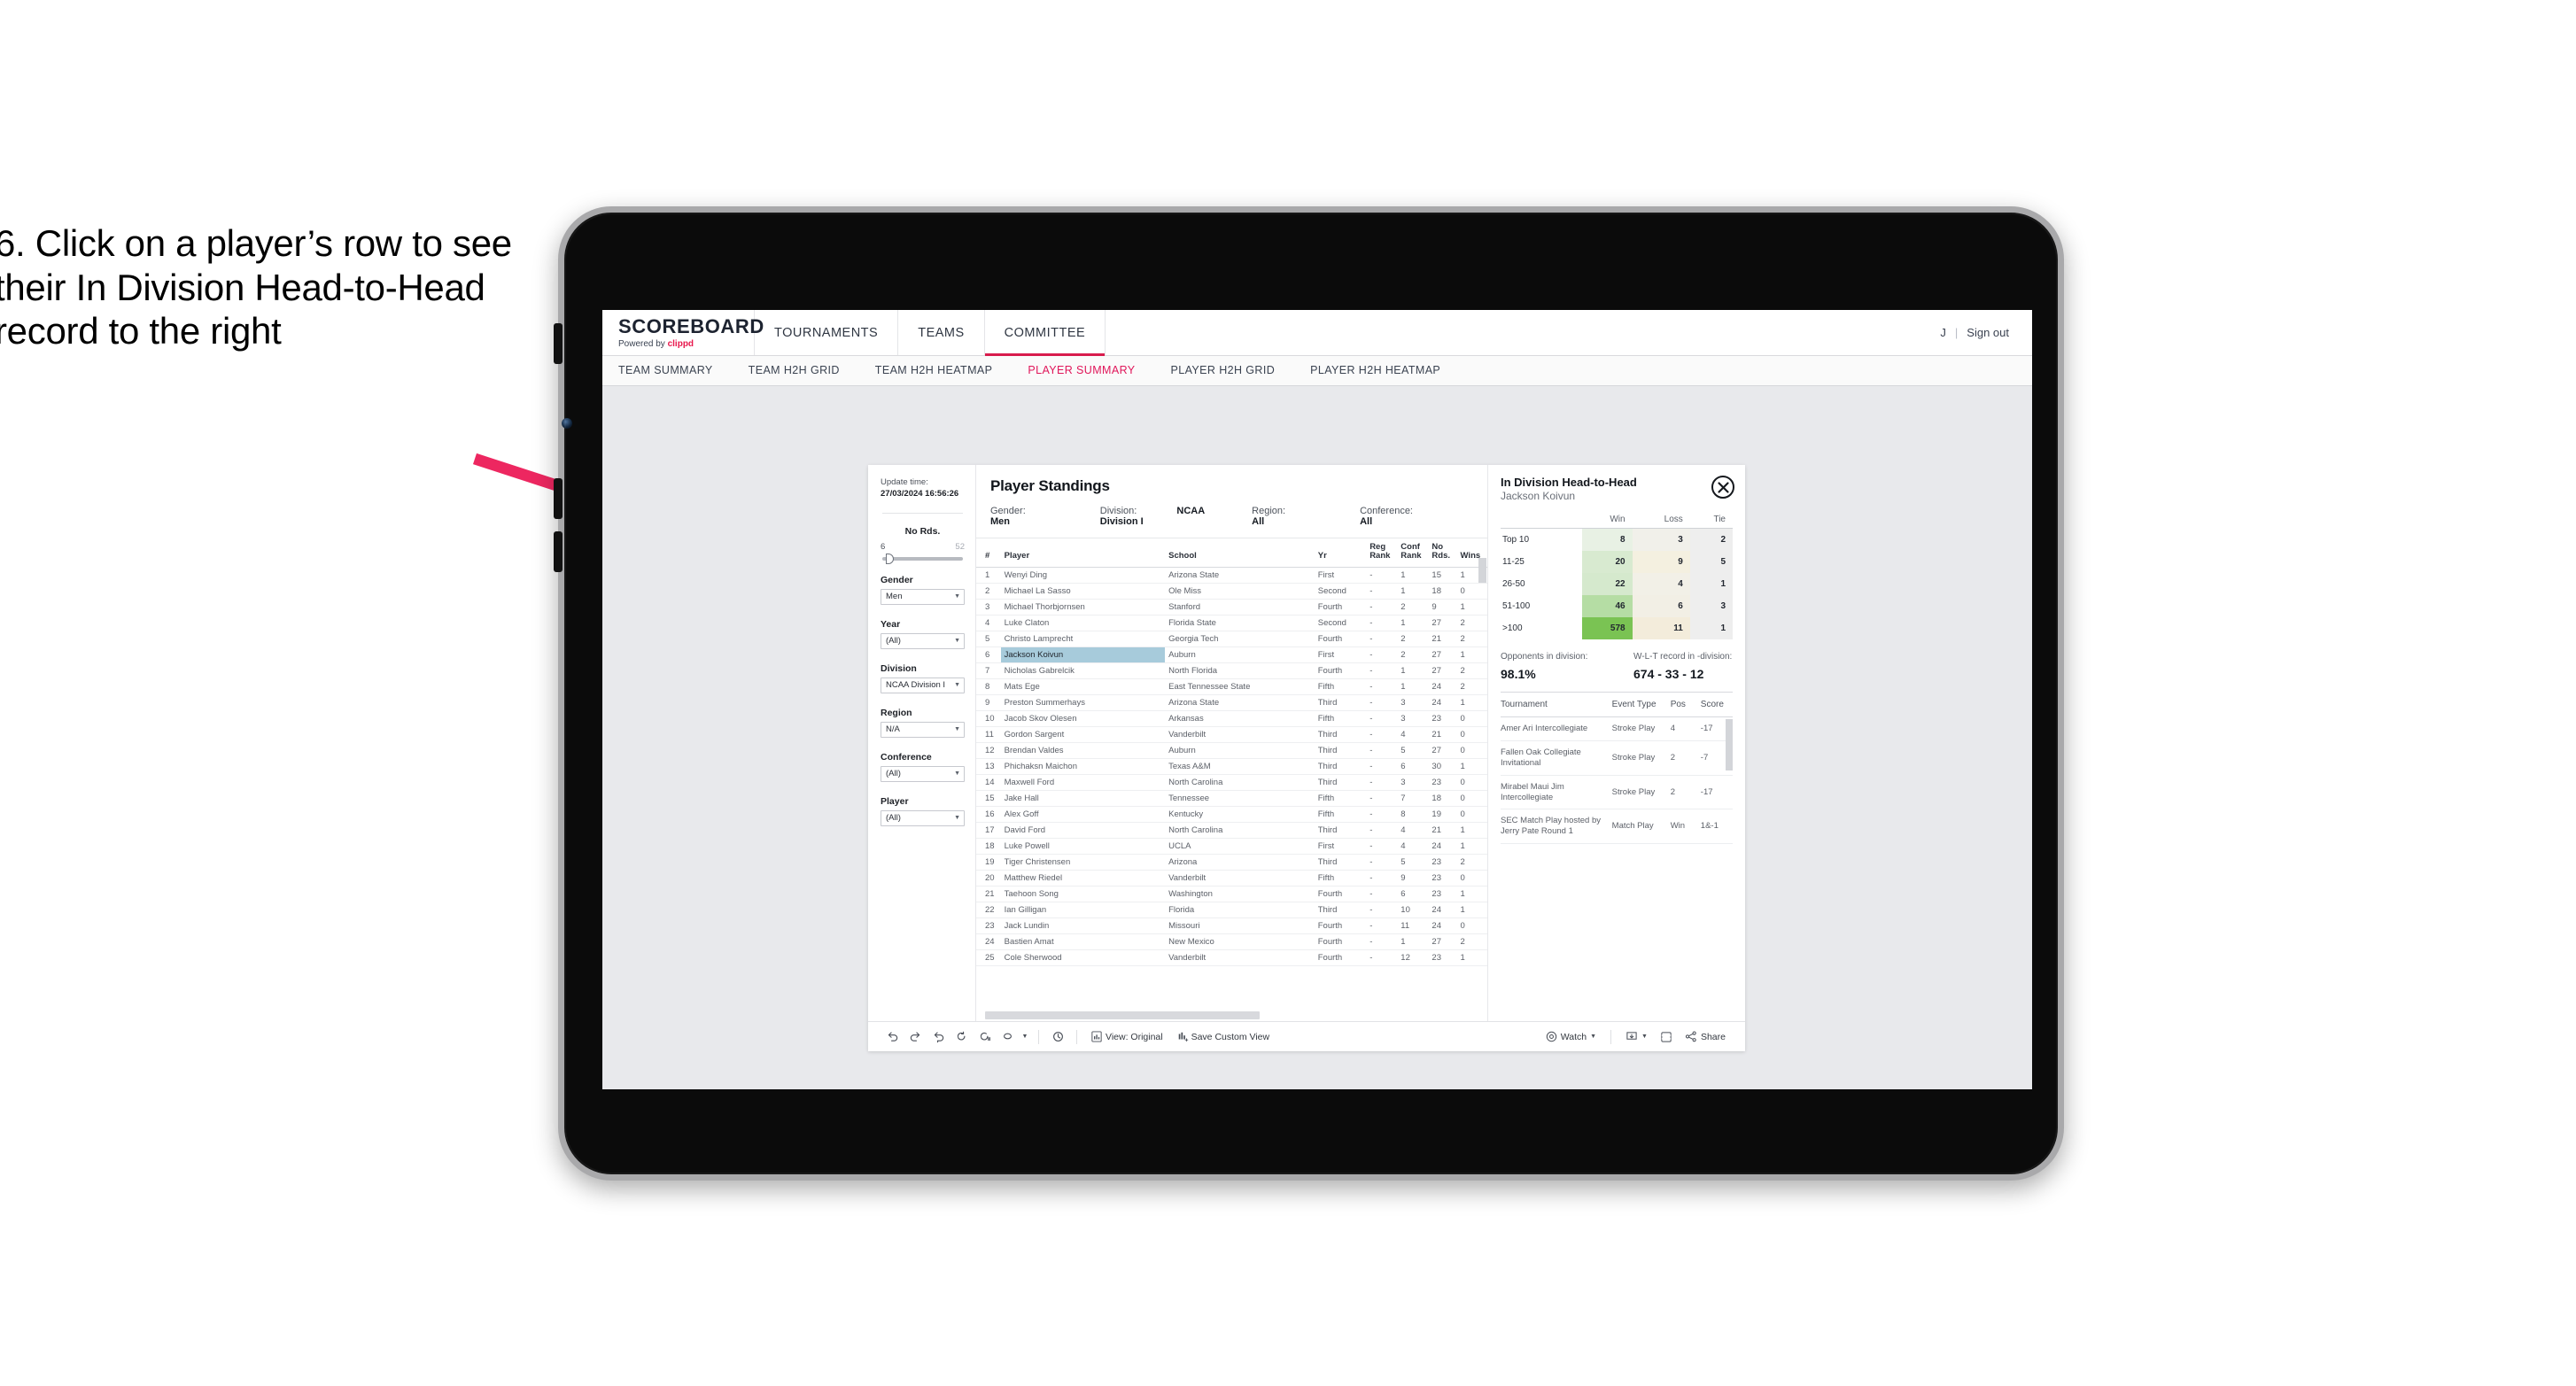 The image size is (2576, 1386). I want to click on slider-handle, so click(890, 558).